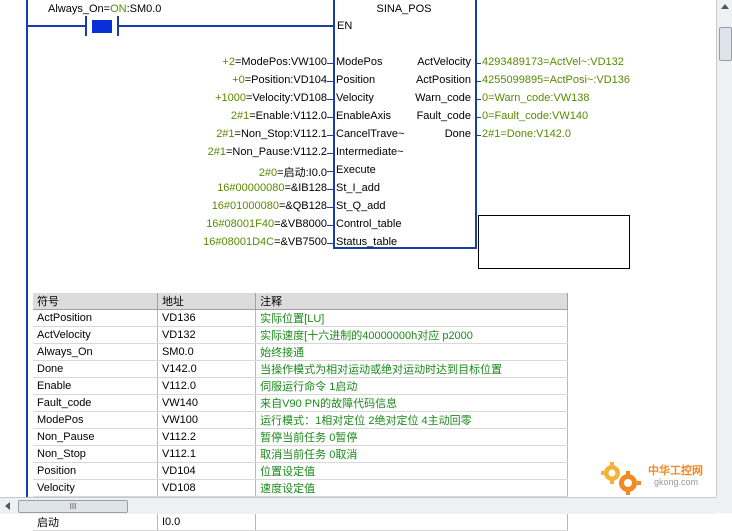 The height and width of the screenshot is (531, 732). What do you see at coordinates (279, 80) in the screenshot?
I see `input-value-1: +0=Position:VD104` at bounding box center [279, 80].